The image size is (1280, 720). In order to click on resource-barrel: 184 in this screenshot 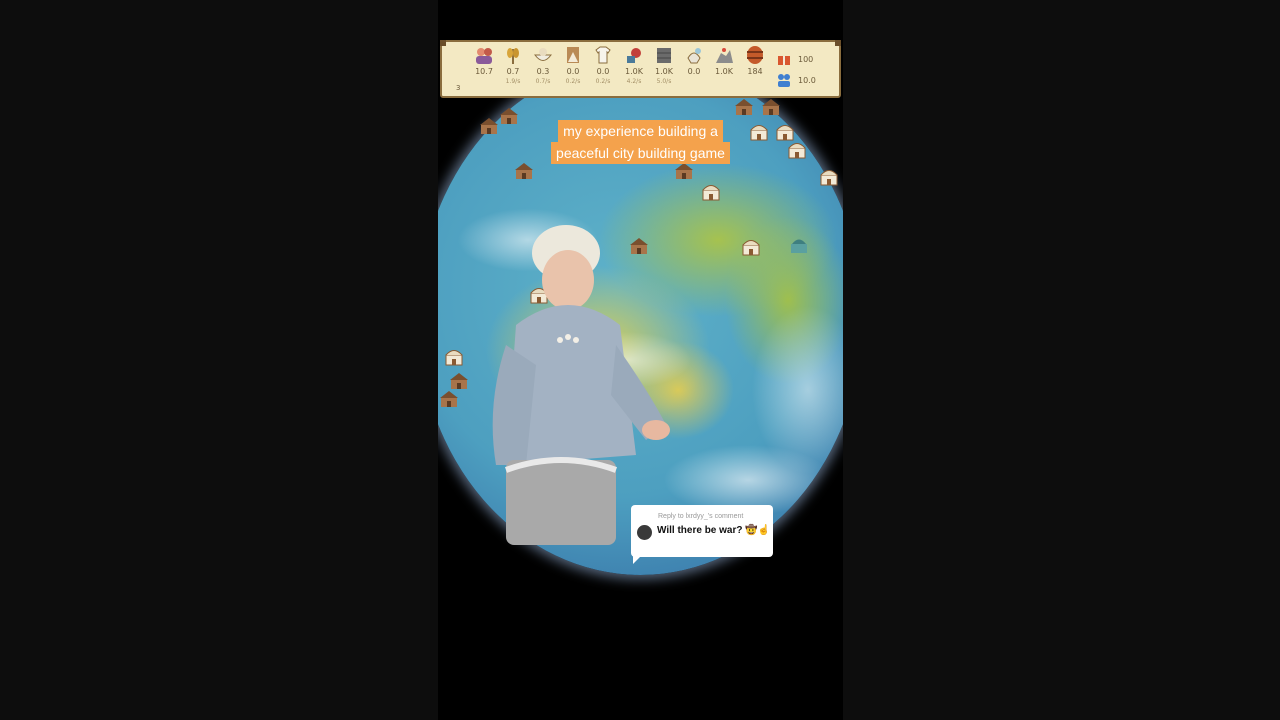, I will do `click(755, 60)`.